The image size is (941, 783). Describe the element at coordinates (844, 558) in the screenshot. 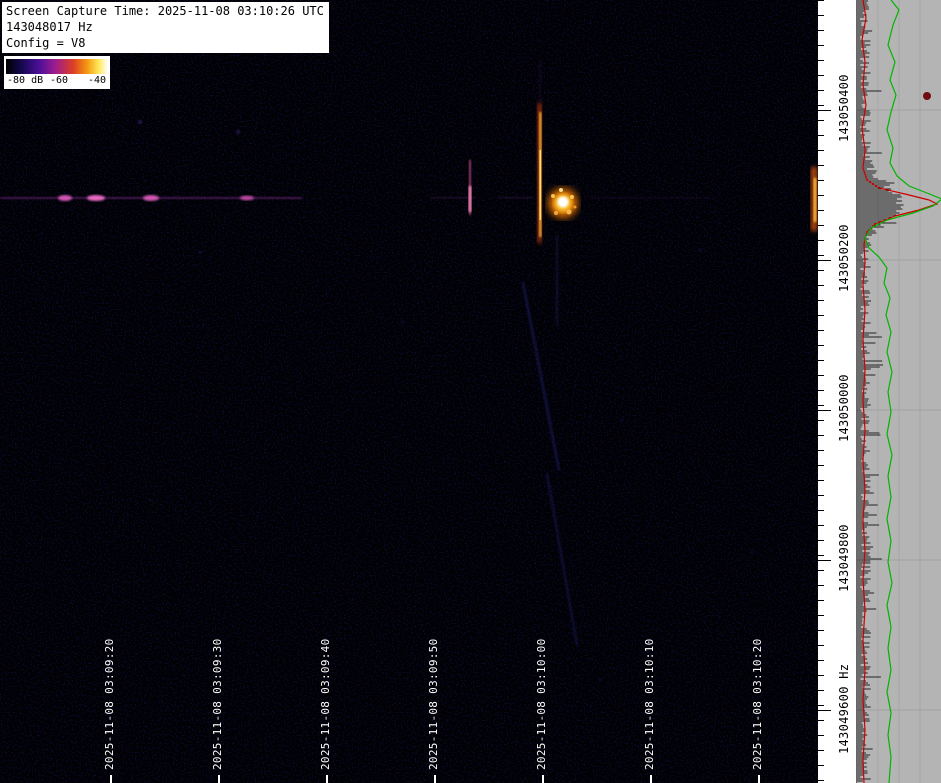

I see `freq-tick-label: 143049800` at that location.